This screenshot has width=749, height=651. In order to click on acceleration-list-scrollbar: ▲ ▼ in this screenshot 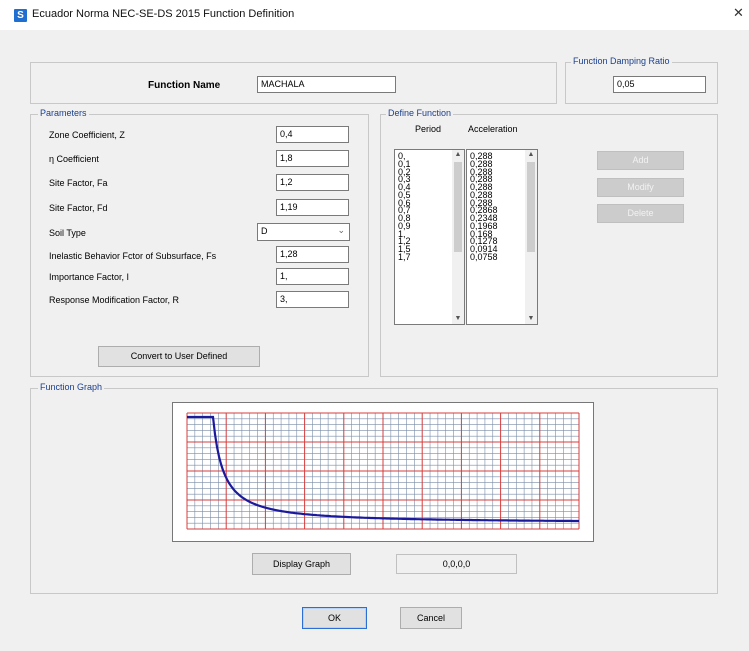, I will do `click(531, 237)`.